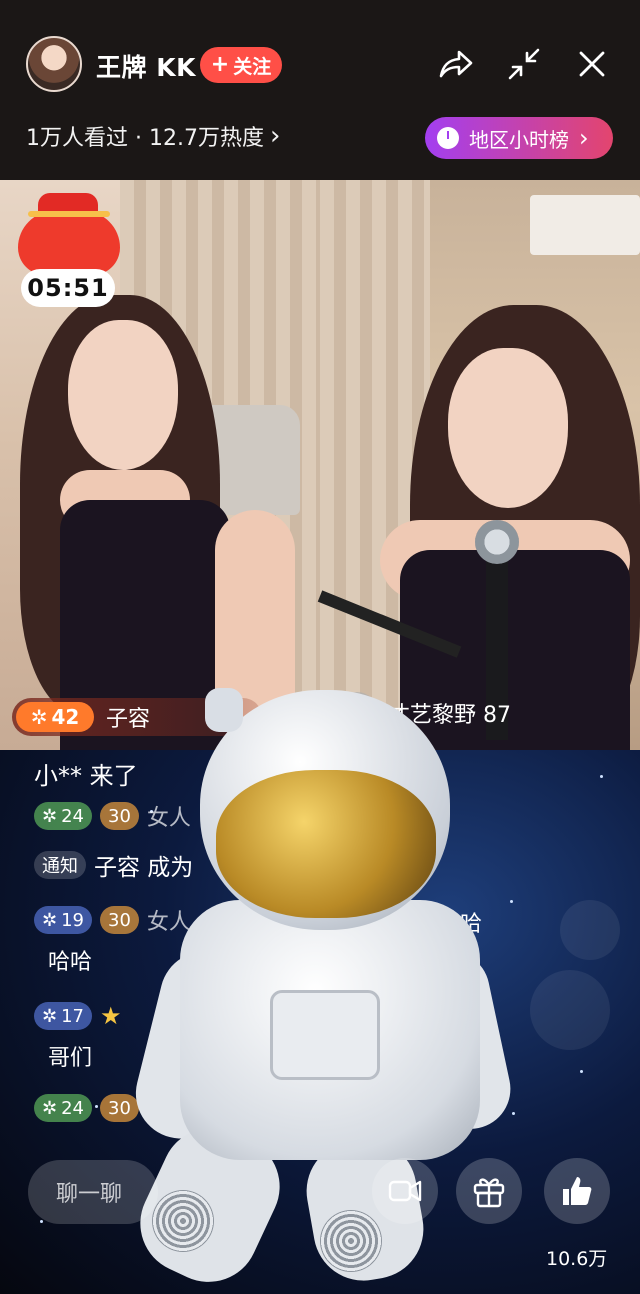 This screenshot has height=1294, width=640. Describe the element at coordinates (326, 844) in the screenshot. I see `astronaut-visor` at that location.